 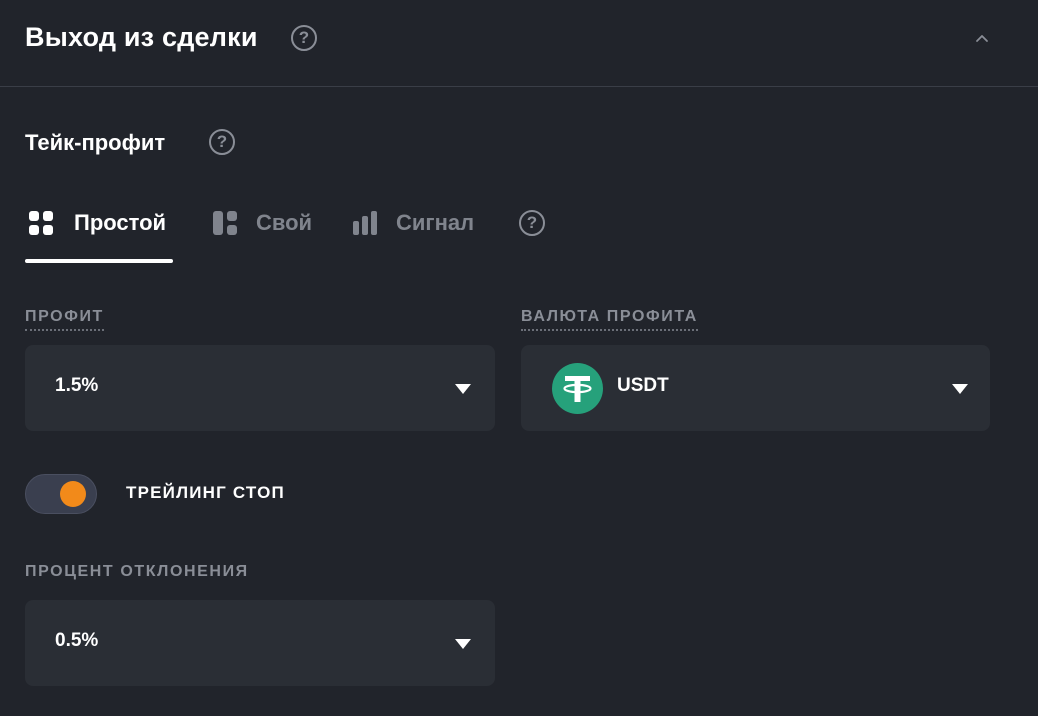 What do you see at coordinates (41, 223) in the screenshot?
I see `grid-icon` at bounding box center [41, 223].